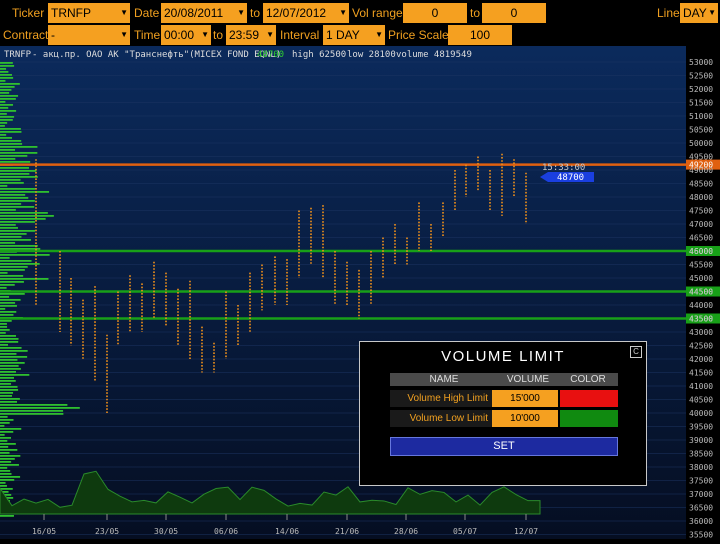  Describe the element at coordinates (701, 224) in the screenshot. I see `y-tick-label: 47000` at that location.